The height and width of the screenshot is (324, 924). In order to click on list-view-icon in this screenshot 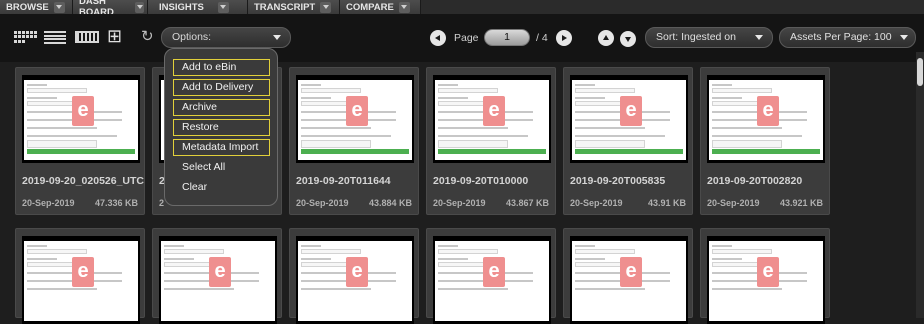, I will do `click(55, 37)`.